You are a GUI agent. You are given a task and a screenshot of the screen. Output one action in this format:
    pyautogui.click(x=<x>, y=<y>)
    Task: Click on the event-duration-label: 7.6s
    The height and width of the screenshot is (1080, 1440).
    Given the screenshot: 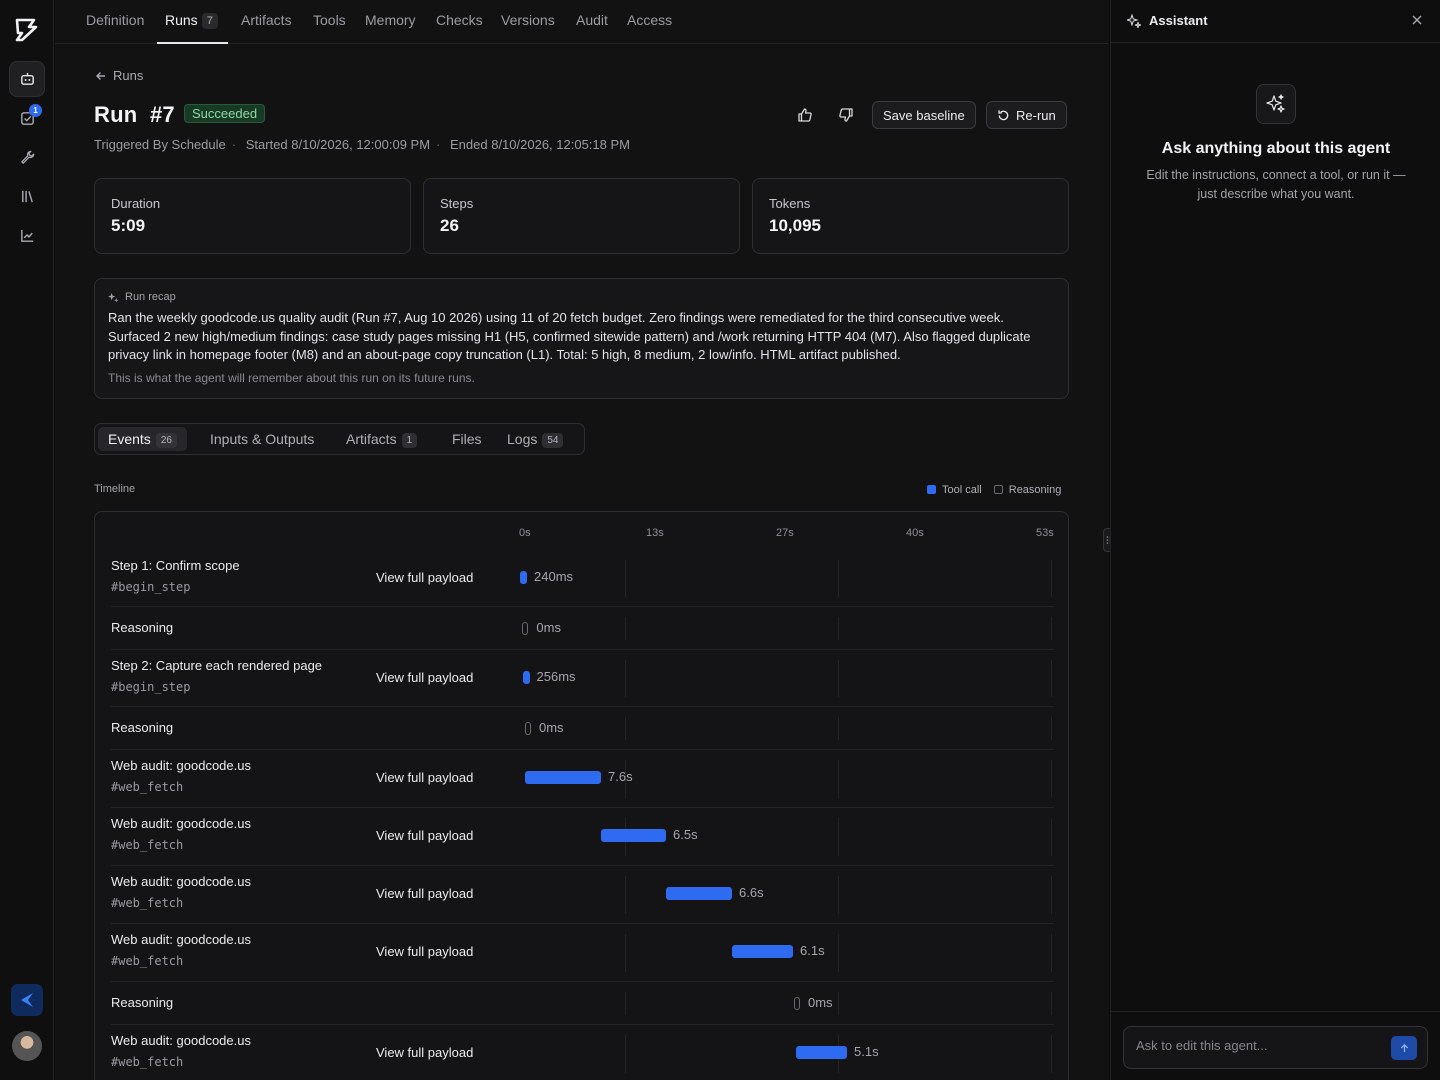 What is the action you would take?
    pyautogui.click(x=620, y=776)
    